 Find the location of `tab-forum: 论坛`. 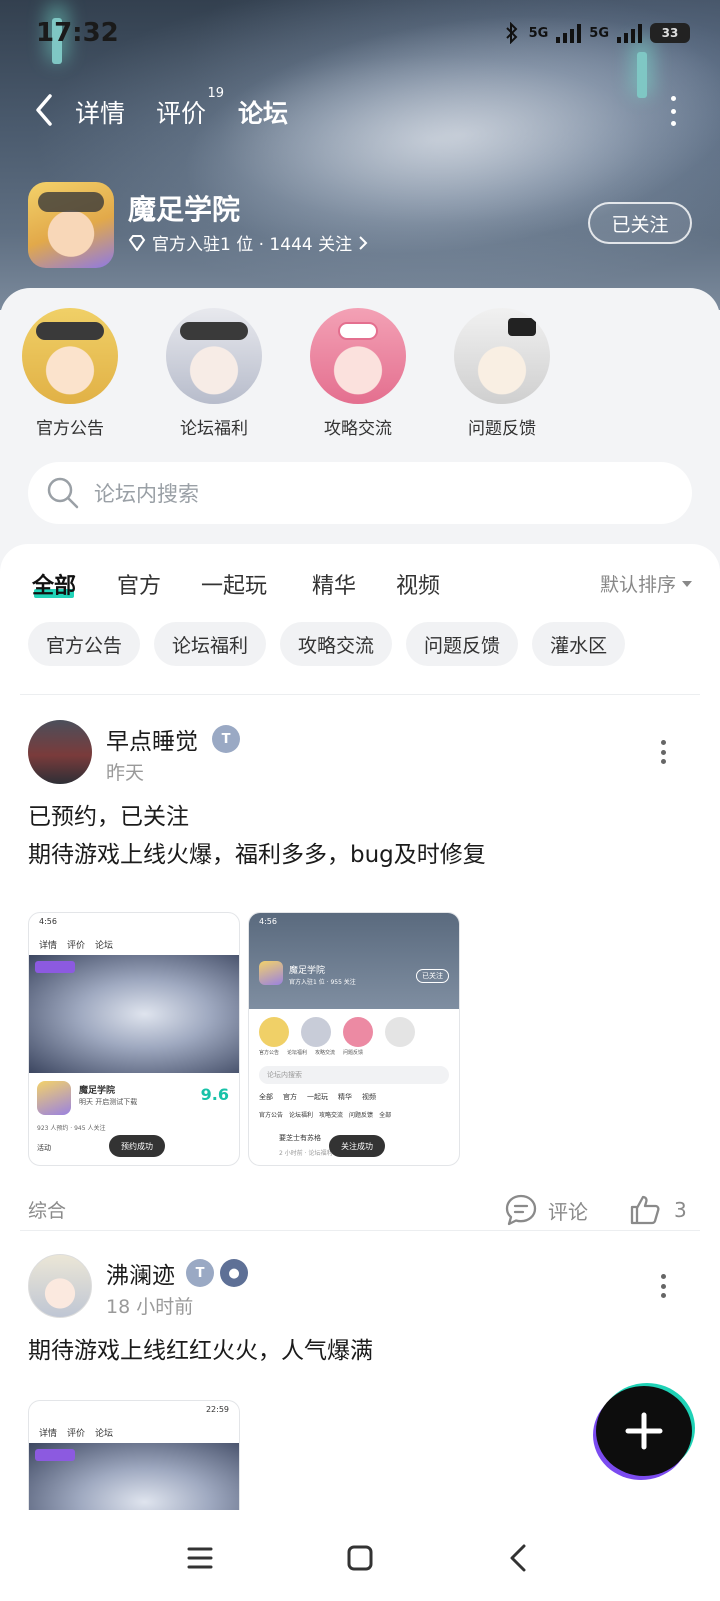

tab-forum: 论坛 is located at coordinates (263, 112).